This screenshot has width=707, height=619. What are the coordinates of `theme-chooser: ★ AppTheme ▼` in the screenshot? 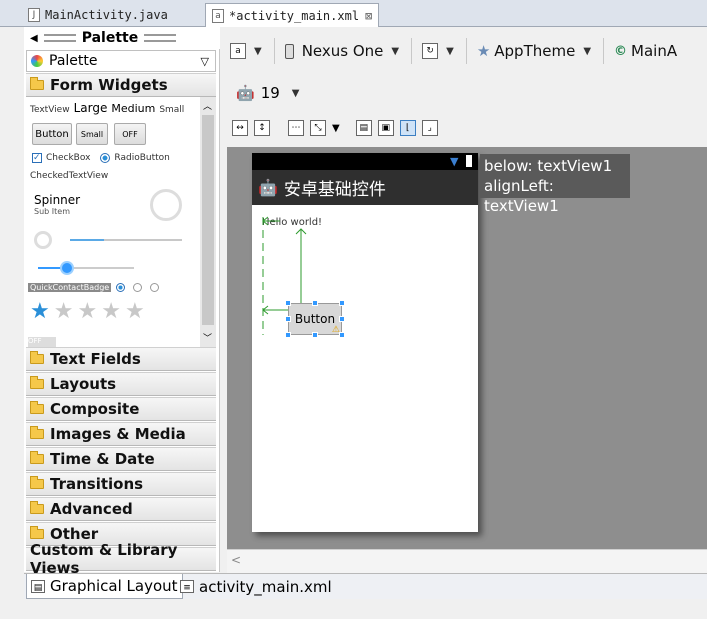 It's located at (534, 51).